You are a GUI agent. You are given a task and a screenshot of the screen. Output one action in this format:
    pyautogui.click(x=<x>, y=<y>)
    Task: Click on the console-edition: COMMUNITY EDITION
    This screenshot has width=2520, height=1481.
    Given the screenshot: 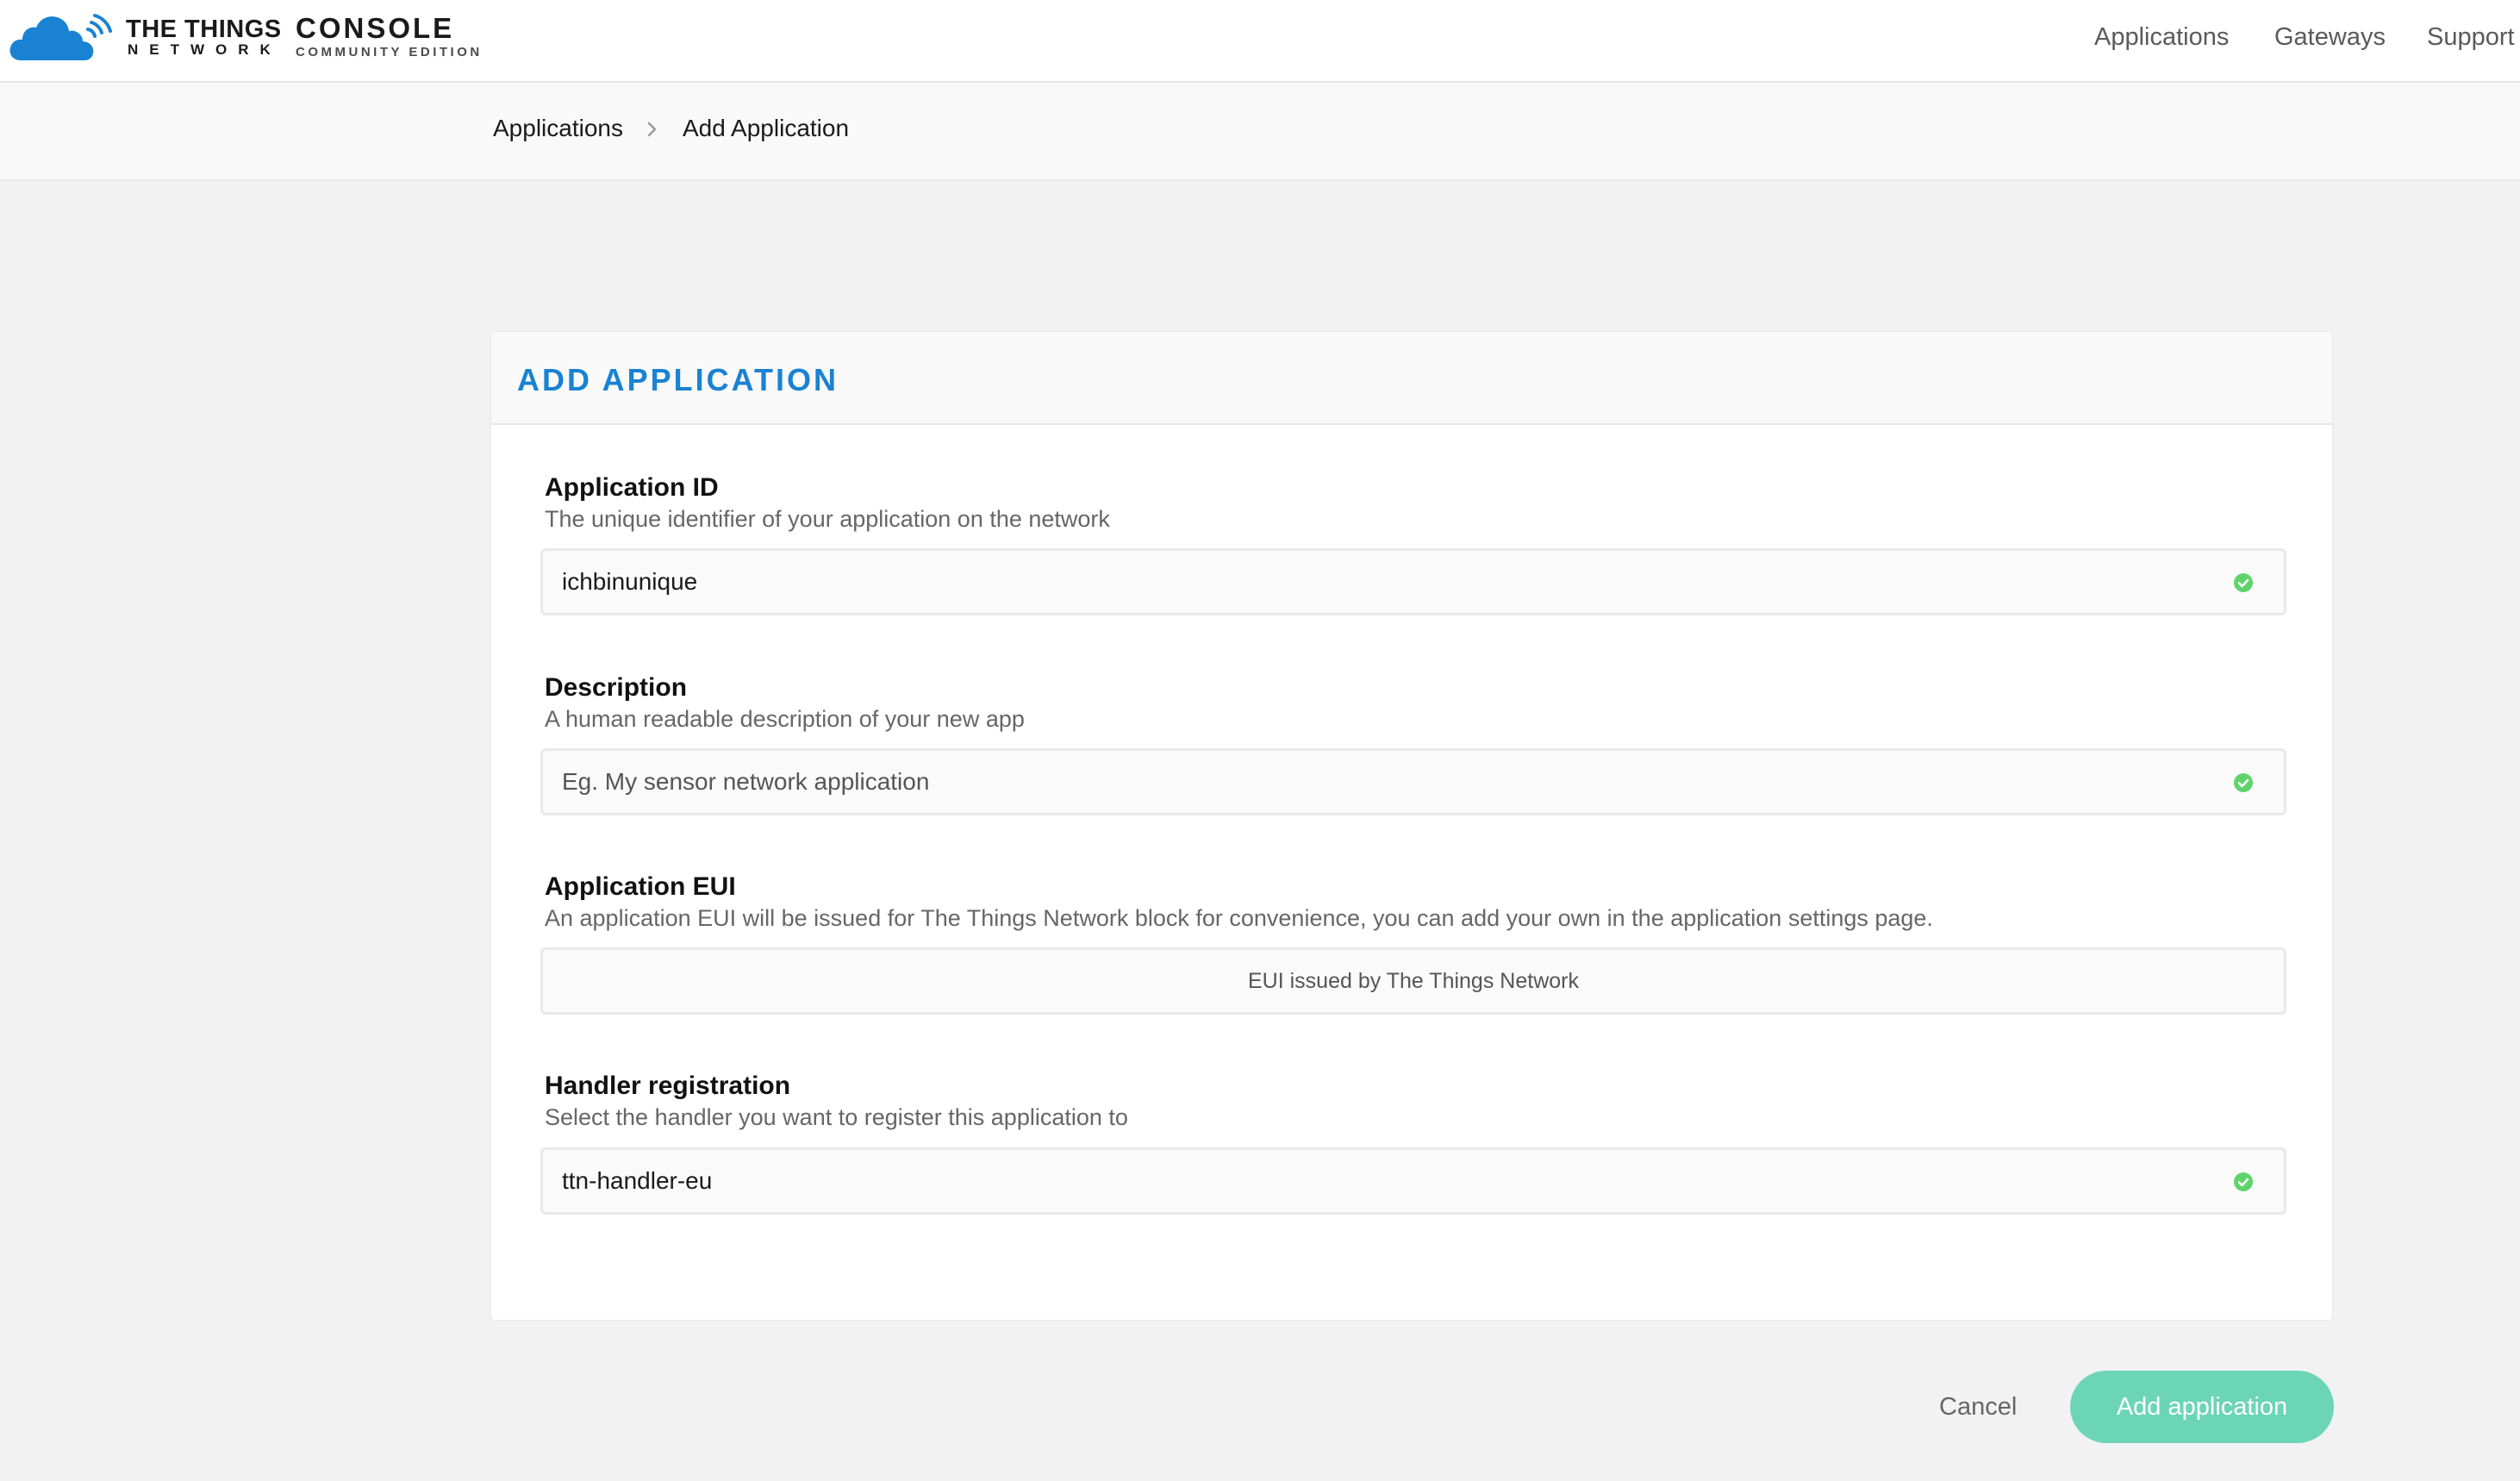 What is the action you would take?
    pyautogui.click(x=389, y=52)
    